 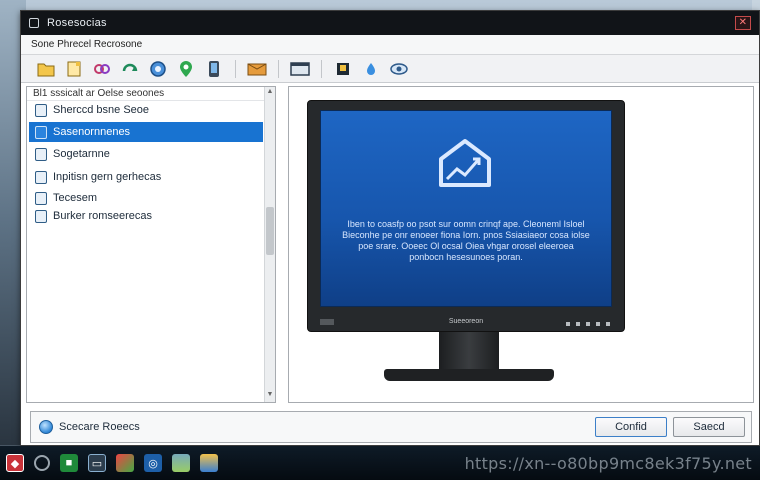 What do you see at coordinates (209, 463) in the screenshot?
I see `folder-app-icon` at bounding box center [209, 463].